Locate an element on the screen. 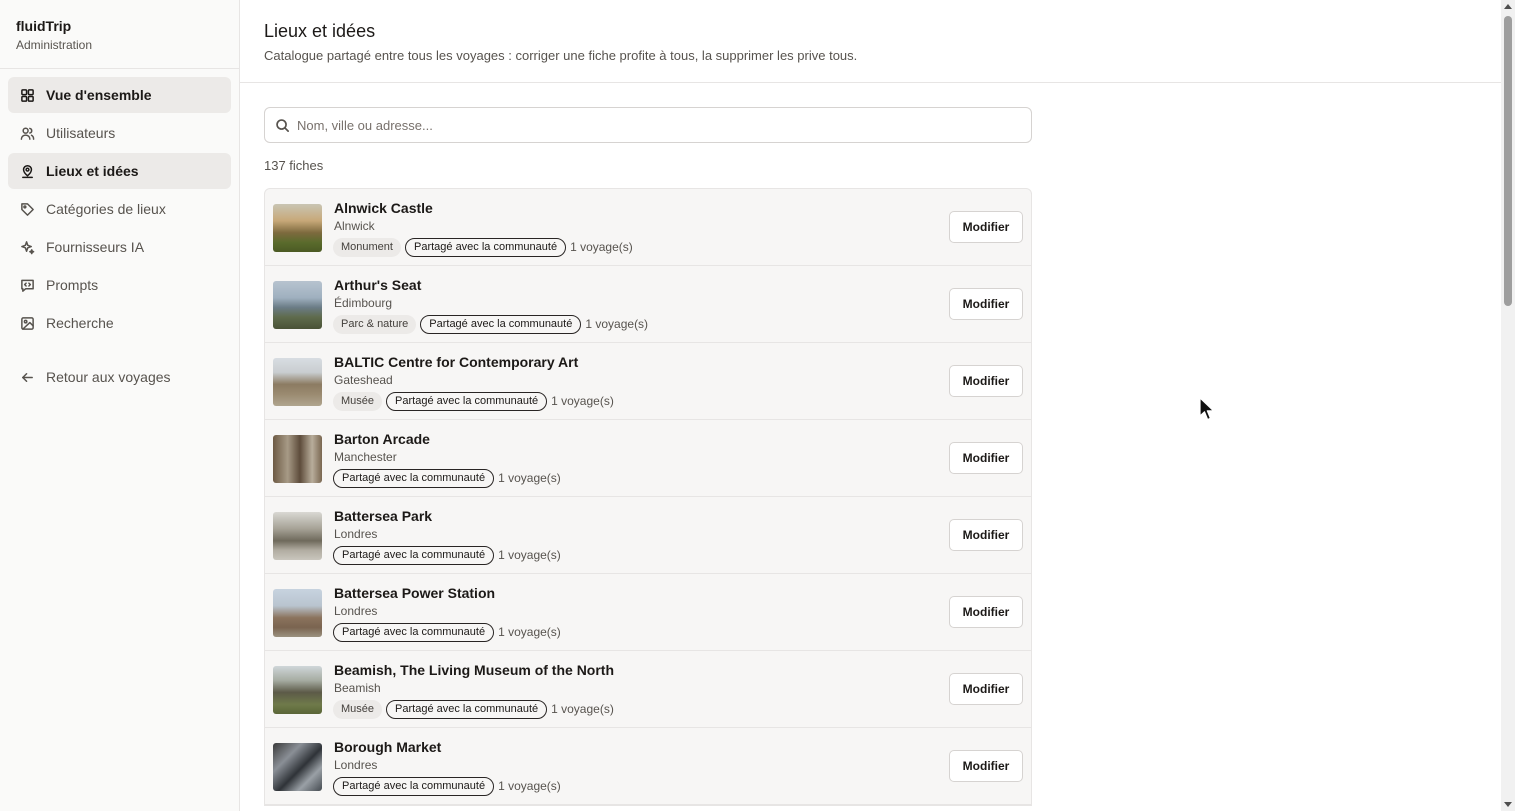 This screenshot has width=1515, height=811. place-name: BALTIC Centre for Contemporary Art is located at coordinates (456, 362).